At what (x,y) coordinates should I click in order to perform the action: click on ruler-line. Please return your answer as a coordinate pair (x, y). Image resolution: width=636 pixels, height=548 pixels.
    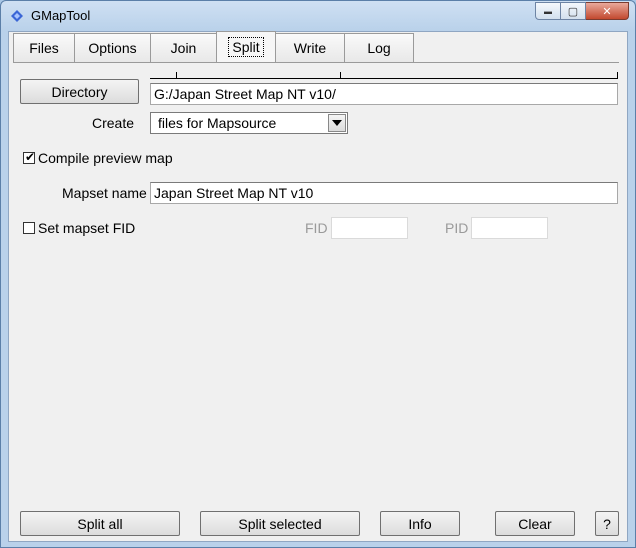
    Looking at the image, I should click on (384, 78).